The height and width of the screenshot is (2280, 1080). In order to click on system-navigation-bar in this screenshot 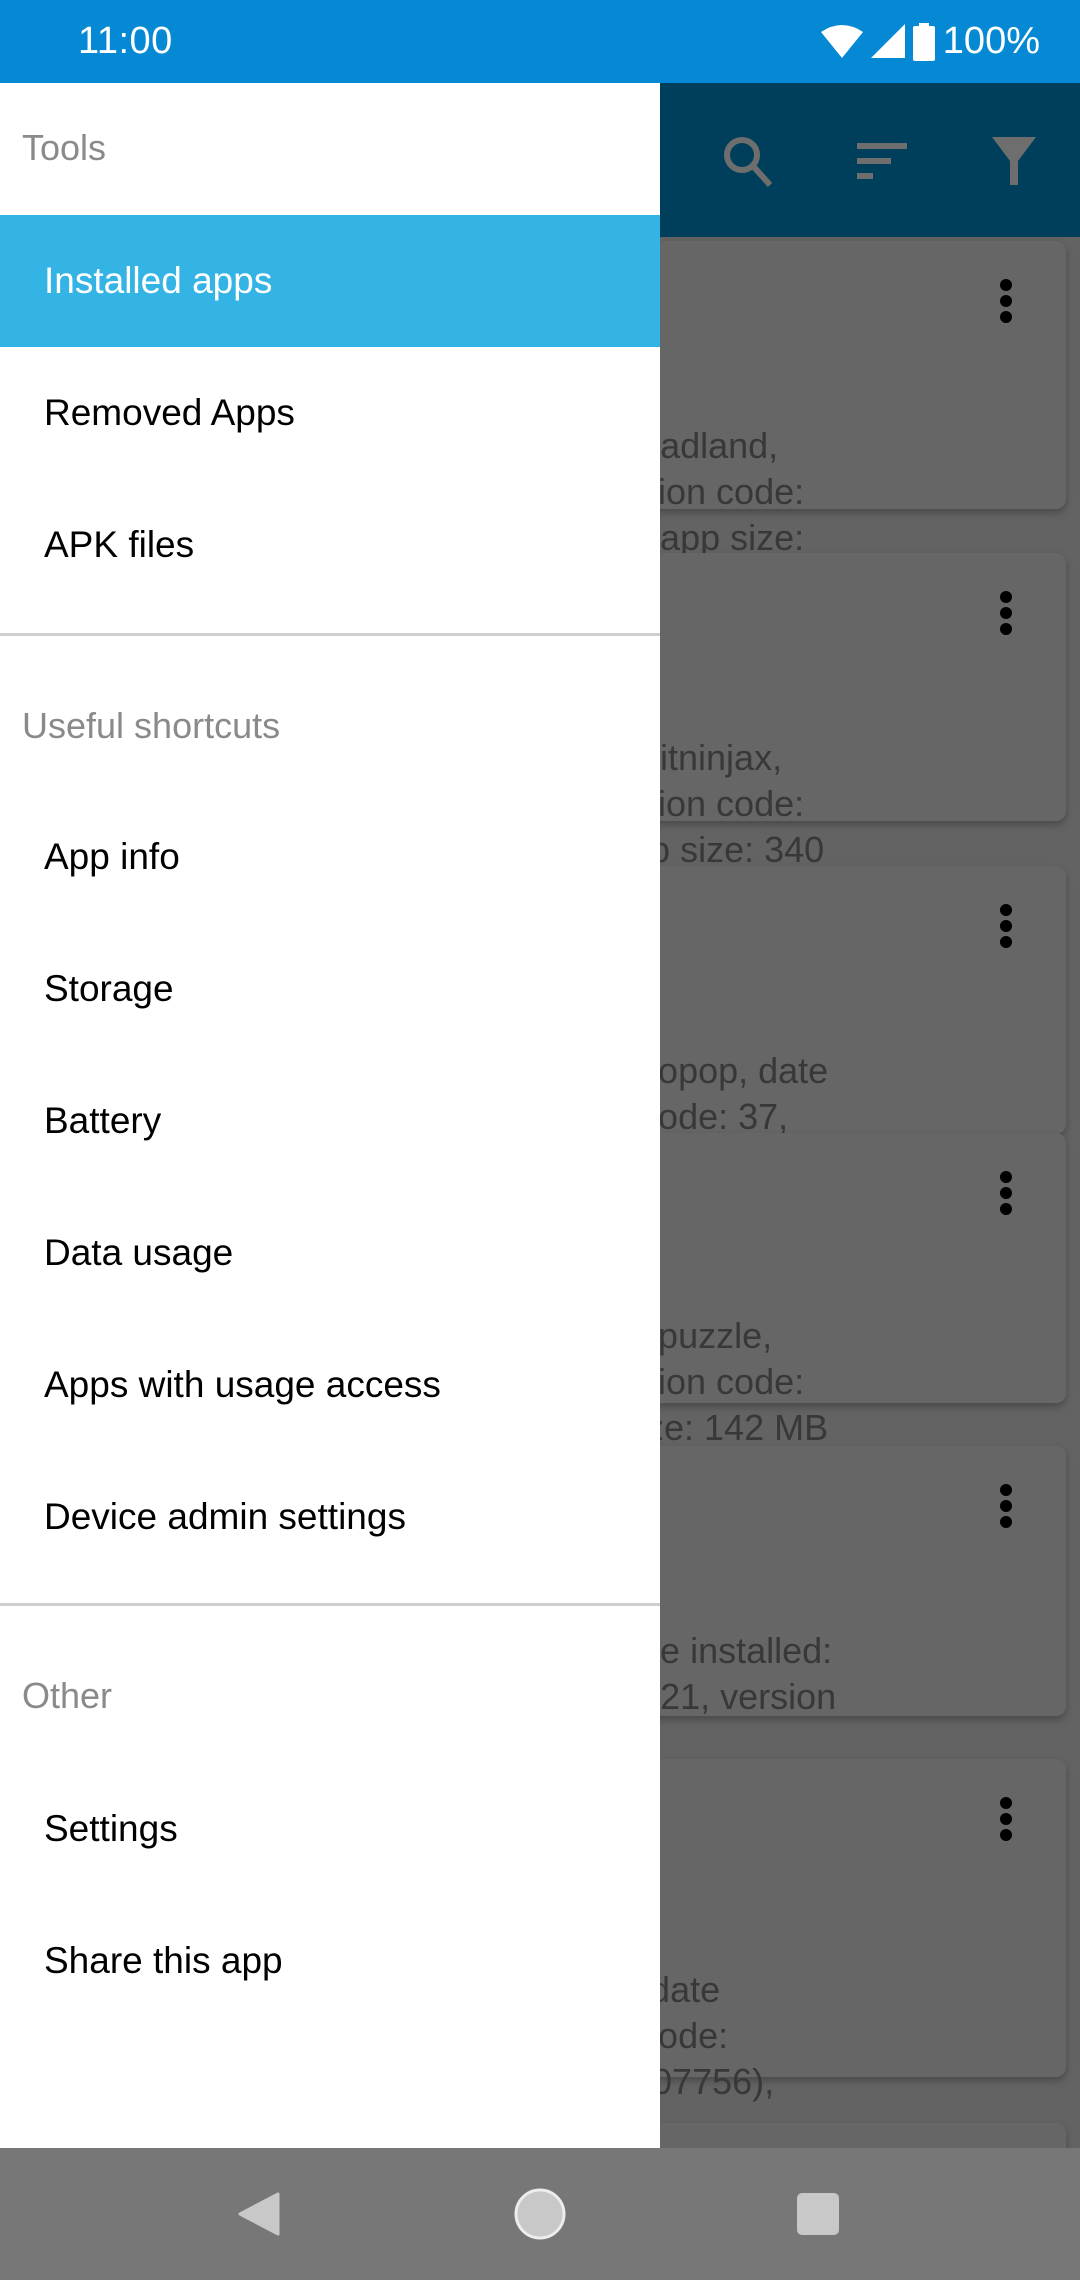, I will do `click(540, 2214)`.